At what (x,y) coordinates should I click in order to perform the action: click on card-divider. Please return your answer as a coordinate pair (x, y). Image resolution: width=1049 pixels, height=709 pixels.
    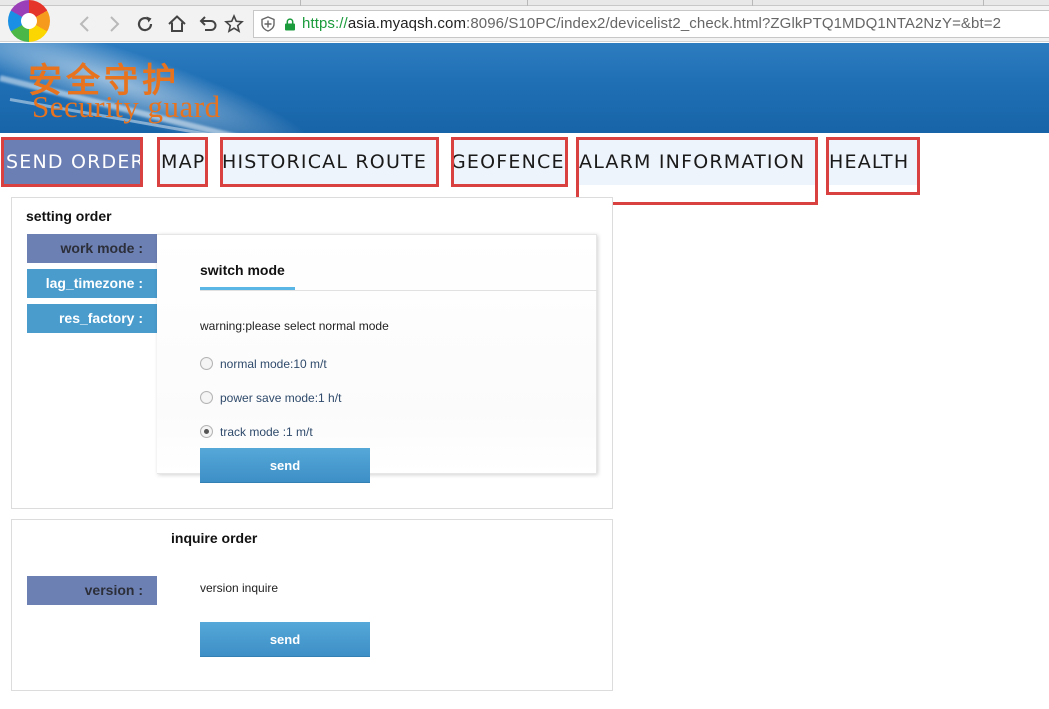
    Looking at the image, I should click on (398, 290).